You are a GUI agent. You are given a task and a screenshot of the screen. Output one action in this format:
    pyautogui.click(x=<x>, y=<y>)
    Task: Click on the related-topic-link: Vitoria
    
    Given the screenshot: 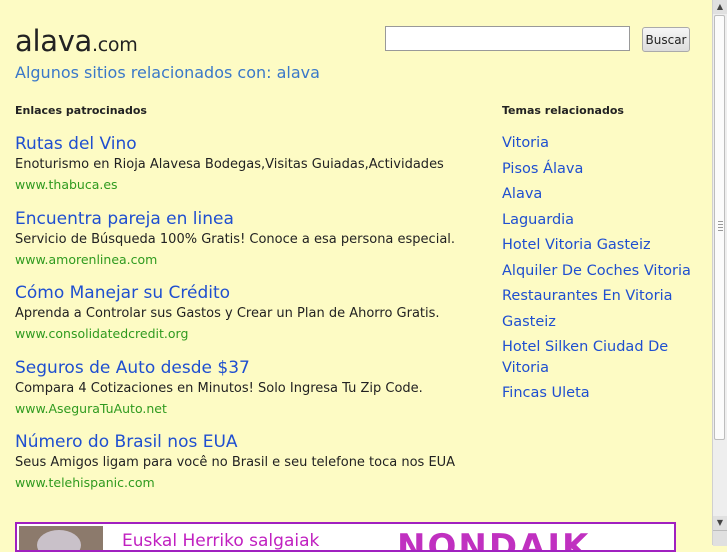 What is the action you would take?
    pyautogui.click(x=599, y=143)
    